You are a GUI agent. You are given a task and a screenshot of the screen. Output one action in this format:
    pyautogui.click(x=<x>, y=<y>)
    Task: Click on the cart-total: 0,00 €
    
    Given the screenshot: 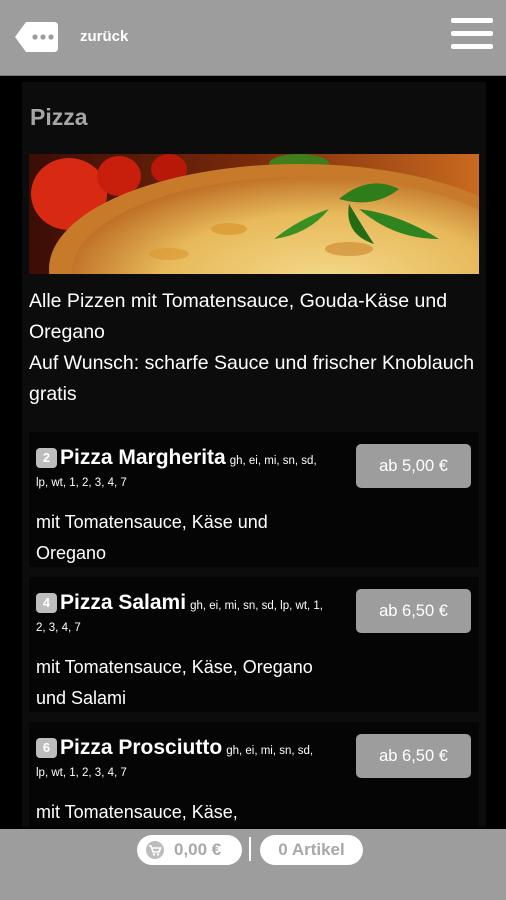 What is the action you would take?
    pyautogui.click(x=198, y=849)
    